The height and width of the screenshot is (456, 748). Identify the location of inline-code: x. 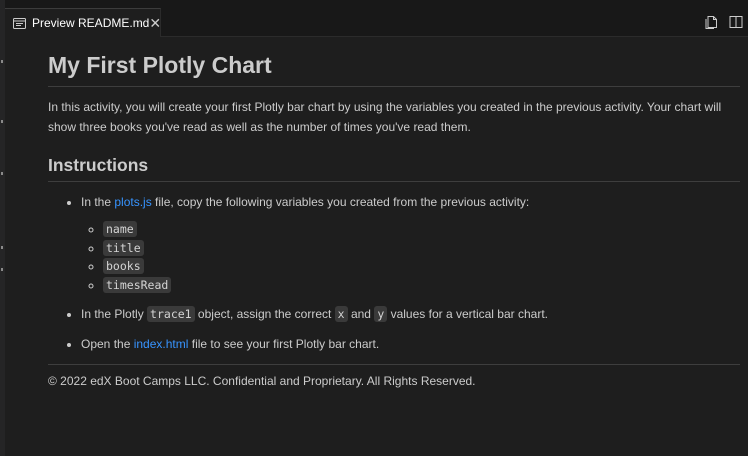
(341, 314).